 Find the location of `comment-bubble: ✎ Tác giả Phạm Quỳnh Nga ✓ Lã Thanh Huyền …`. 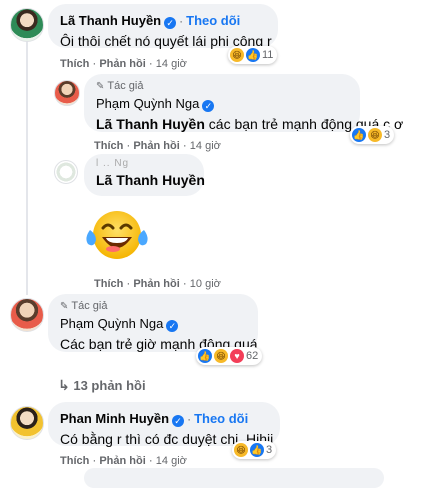

comment-bubble: ✎ Tác giả Phạm Quỳnh Nga ✓ Lã Thanh Huyền … is located at coordinates (243, 103).